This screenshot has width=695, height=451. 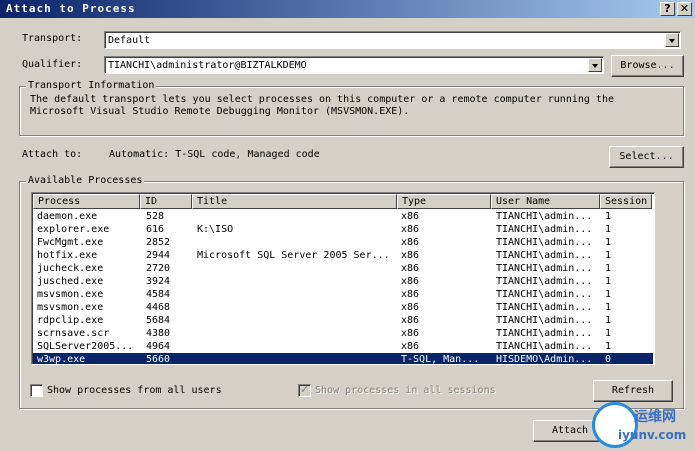 I want to click on cell-process: rdpclip.exe, so click(x=70, y=320).